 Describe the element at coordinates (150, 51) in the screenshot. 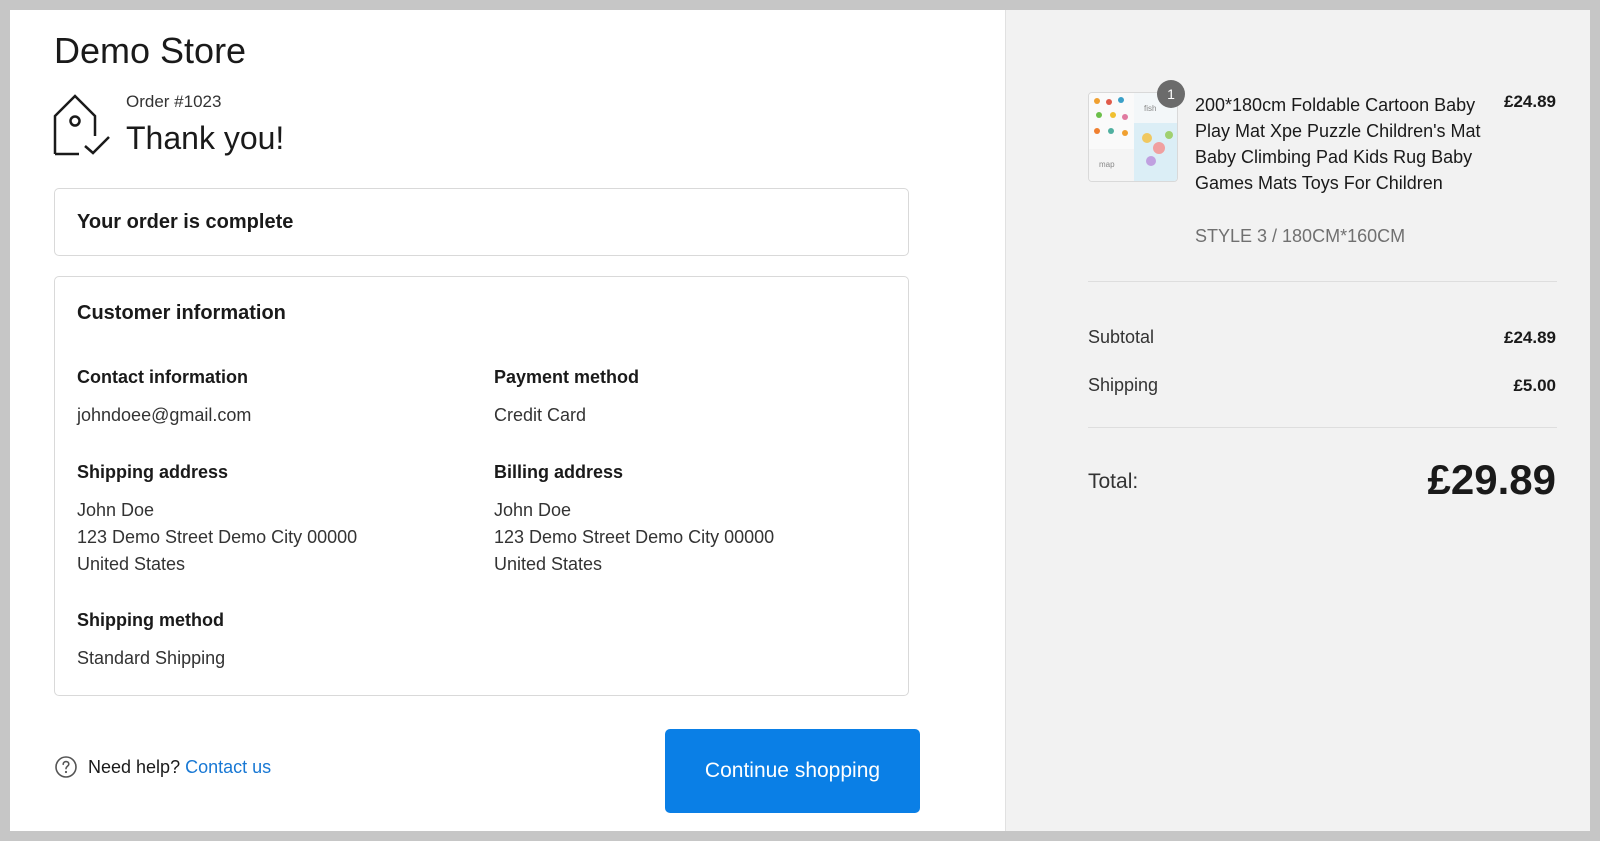

I see `store-name: Demo Store` at that location.